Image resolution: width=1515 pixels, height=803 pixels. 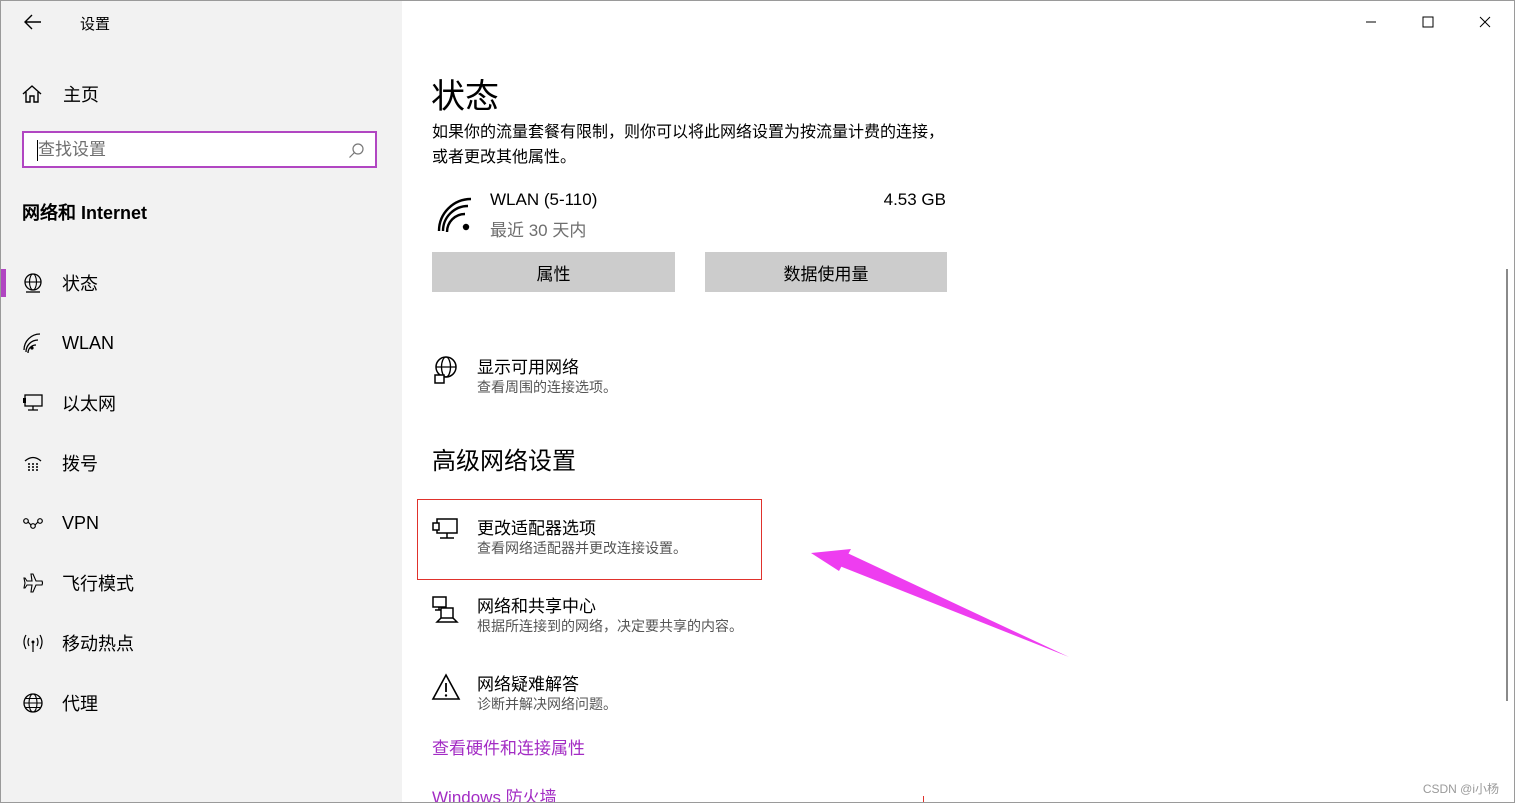 What do you see at coordinates (547, 704) in the screenshot?
I see `troubleshooter-subtitle: 诊断并解决网络问题。` at bounding box center [547, 704].